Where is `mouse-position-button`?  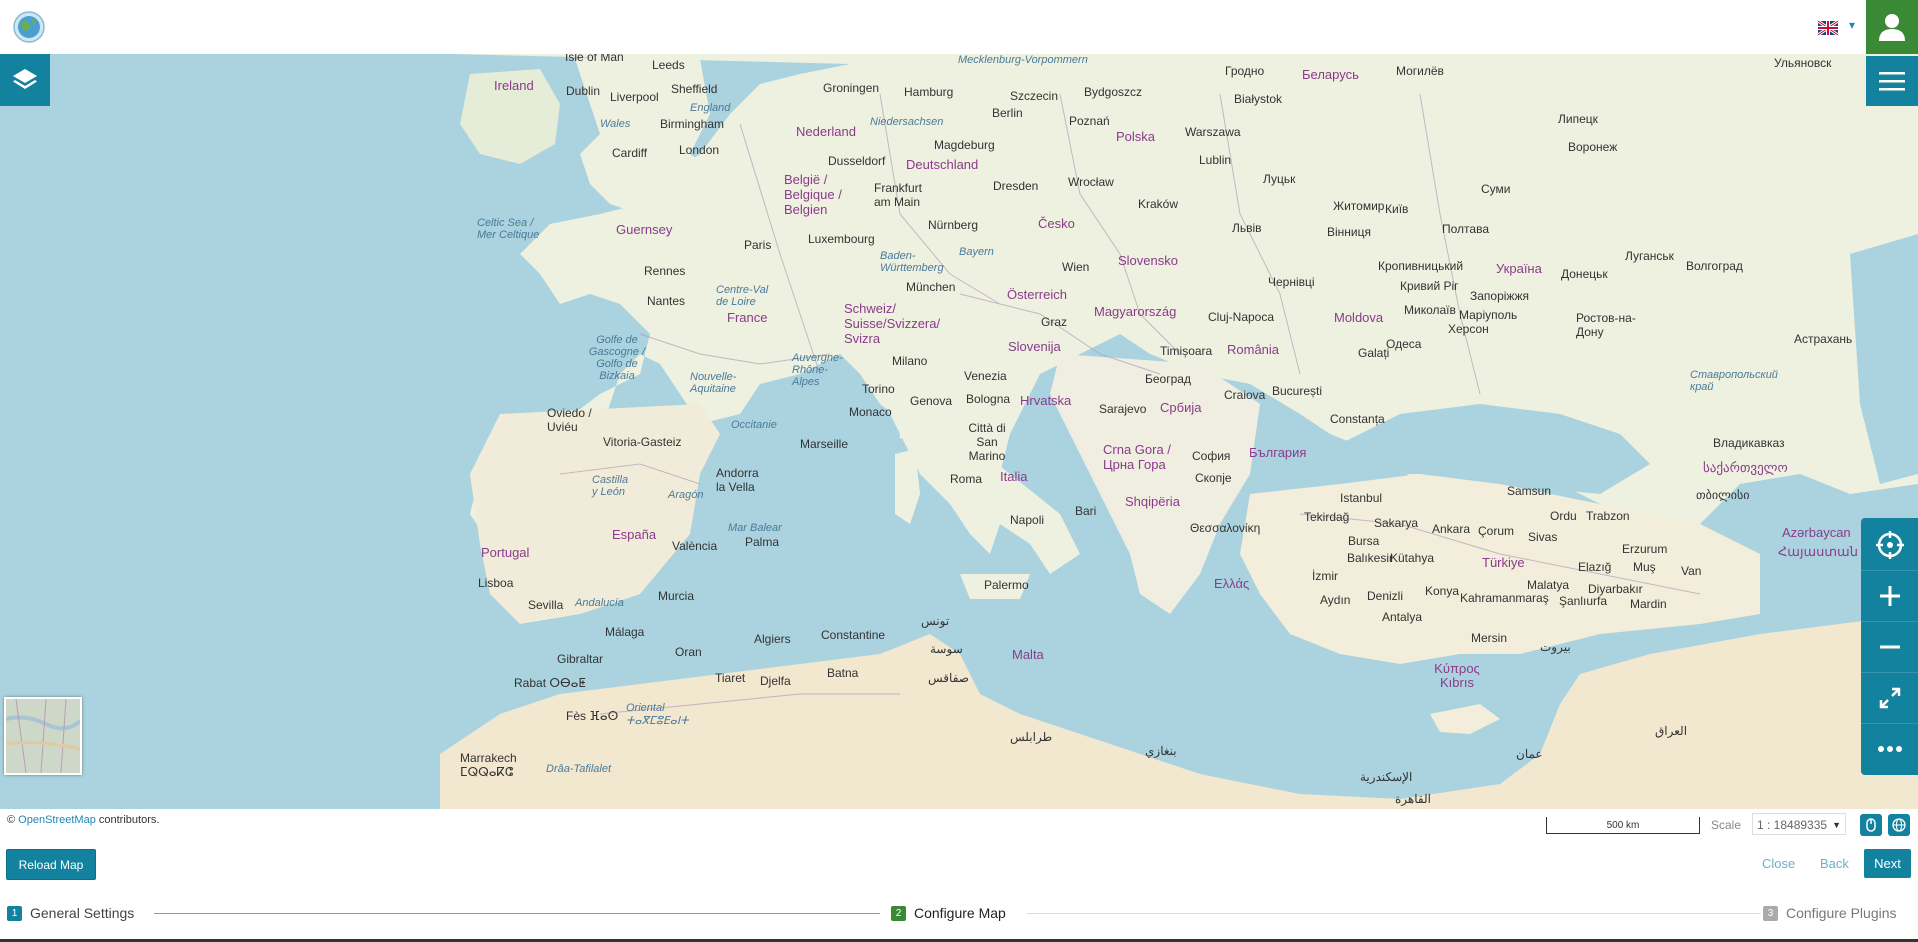 mouse-position-button is located at coordinates (1871, 825).